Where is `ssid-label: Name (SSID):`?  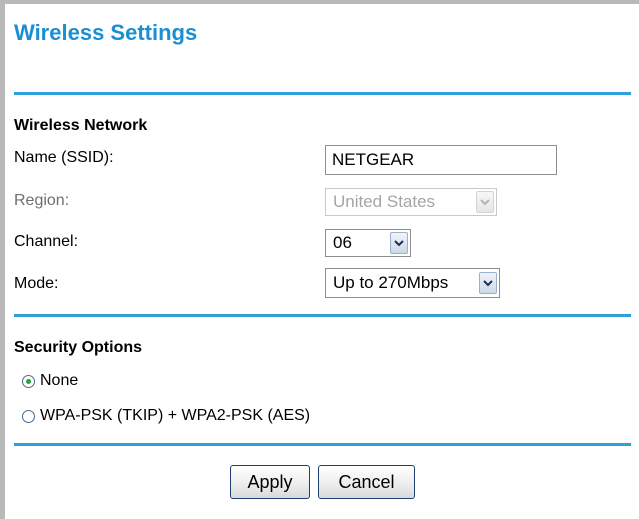 ssid-label: Name (SSID): is located at coordinates (64, 157).